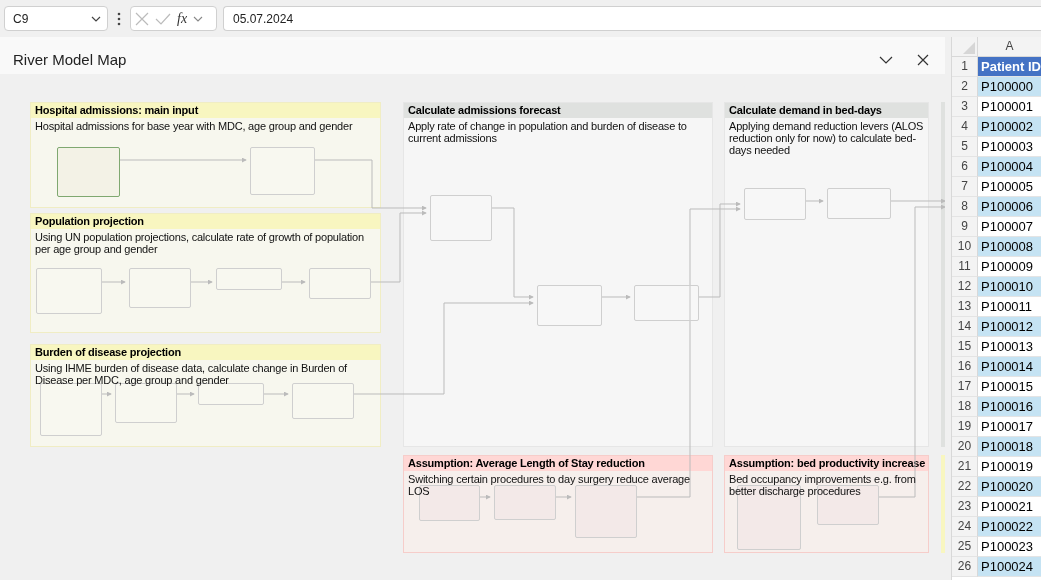 The width and height of the screenshot is (1041, 580). I want to click on table-cell: P100006, so click(1009, 207).